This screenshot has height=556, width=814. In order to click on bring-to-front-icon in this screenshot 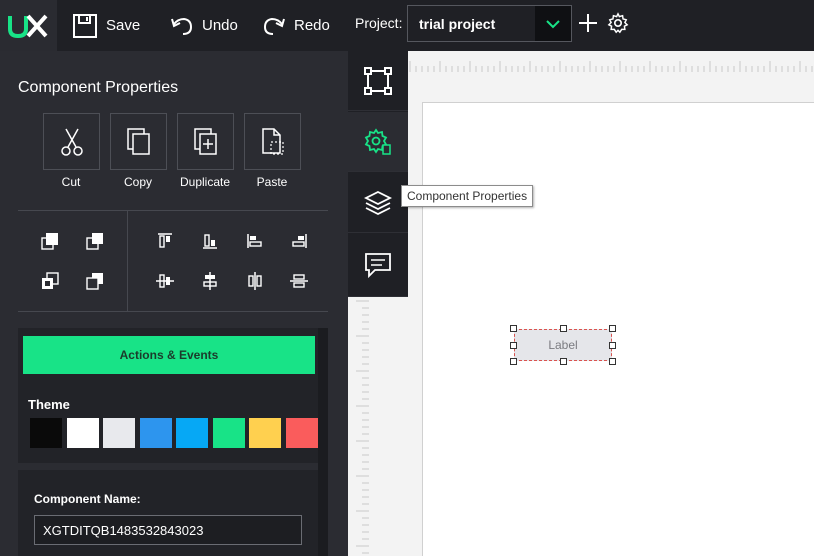, I will do `click(50, 241)`.